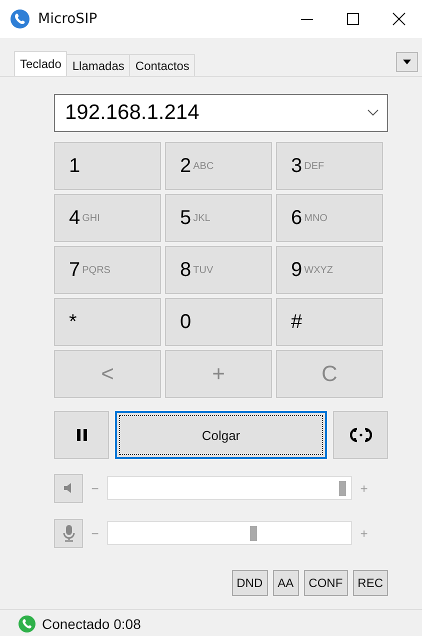 Image resolution: width=422 pixels, height=636 pixels. Describe the element at coordinates (20, 19) in the screenshot. I see `phone-logo-icon` at that location.